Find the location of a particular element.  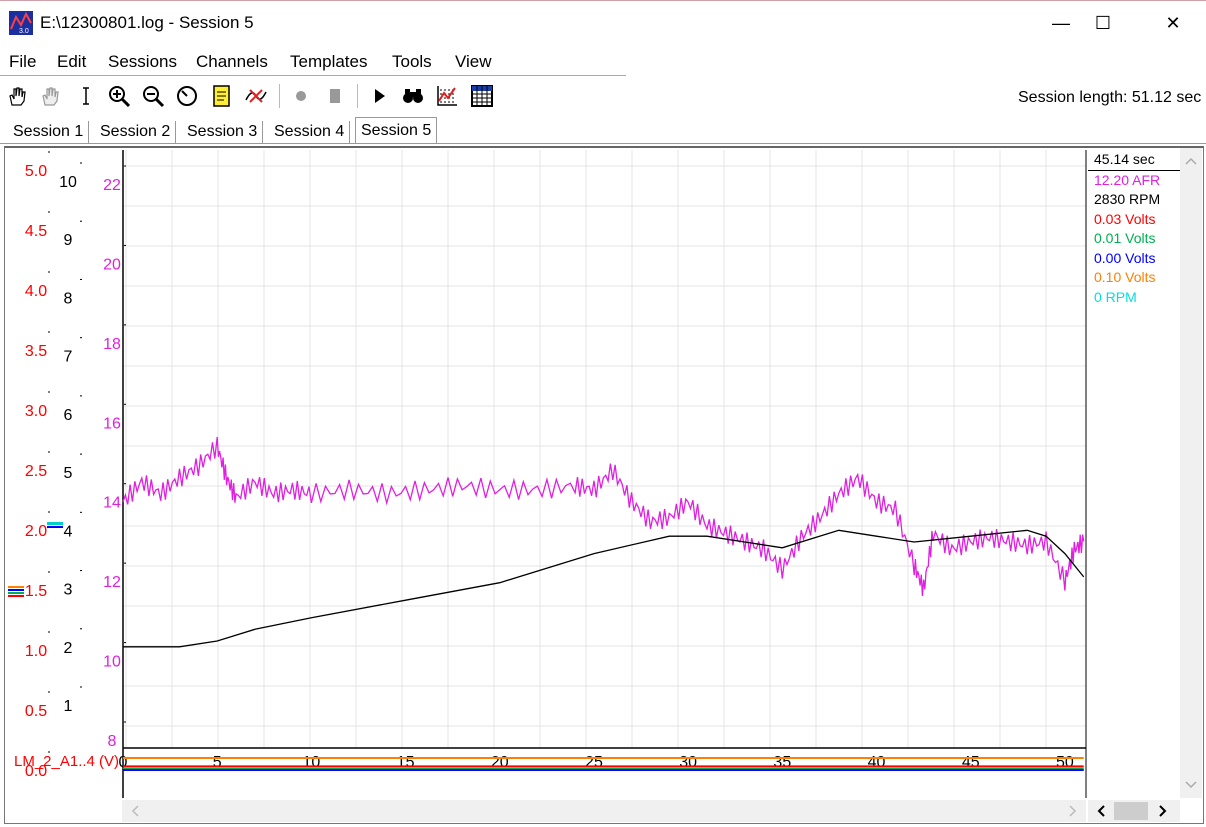

vertical-scrollbar is located at coordinates (1191, 473).